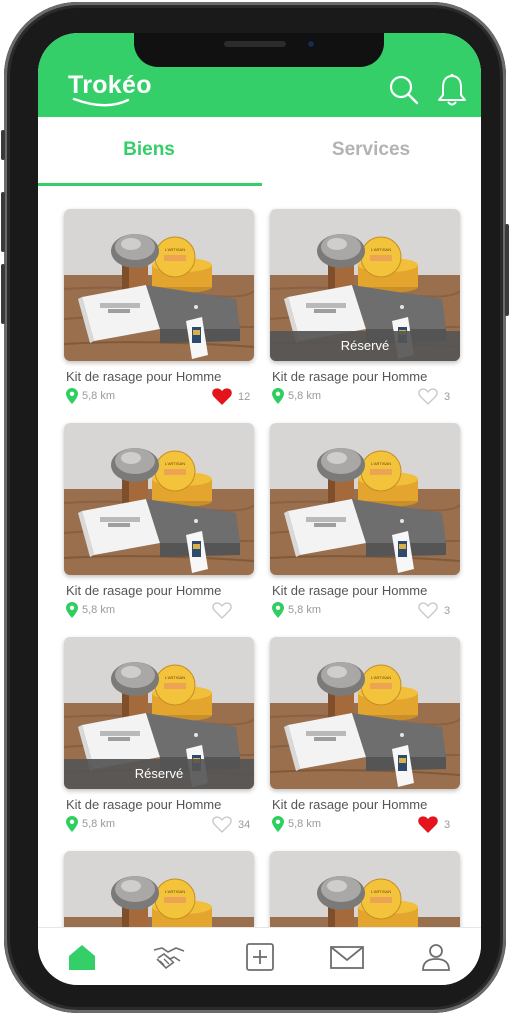  What do you see at coordinates (244, 397) in the screenshot?
I see `like-count: 12` at bounding box center [244, 397].